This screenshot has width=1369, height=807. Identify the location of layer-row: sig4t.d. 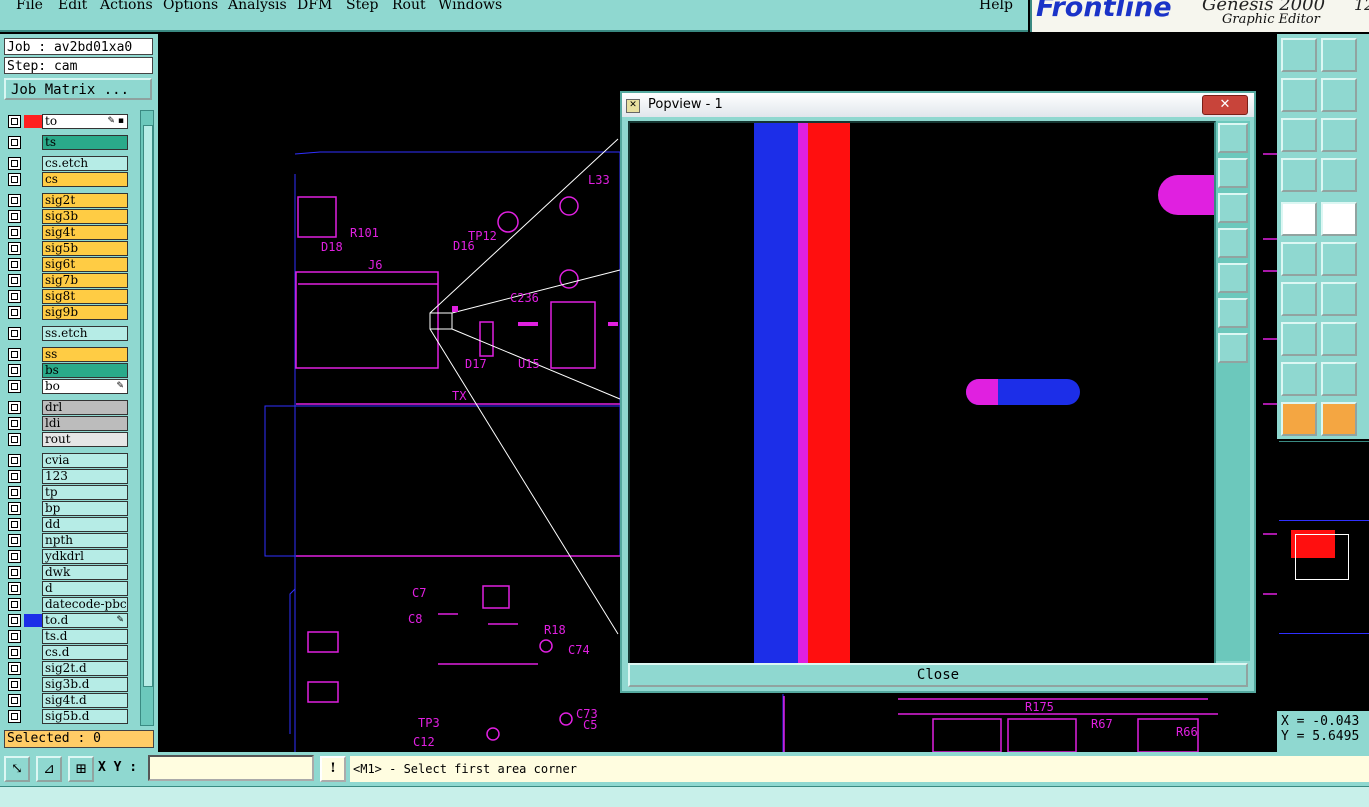
(67, 700).